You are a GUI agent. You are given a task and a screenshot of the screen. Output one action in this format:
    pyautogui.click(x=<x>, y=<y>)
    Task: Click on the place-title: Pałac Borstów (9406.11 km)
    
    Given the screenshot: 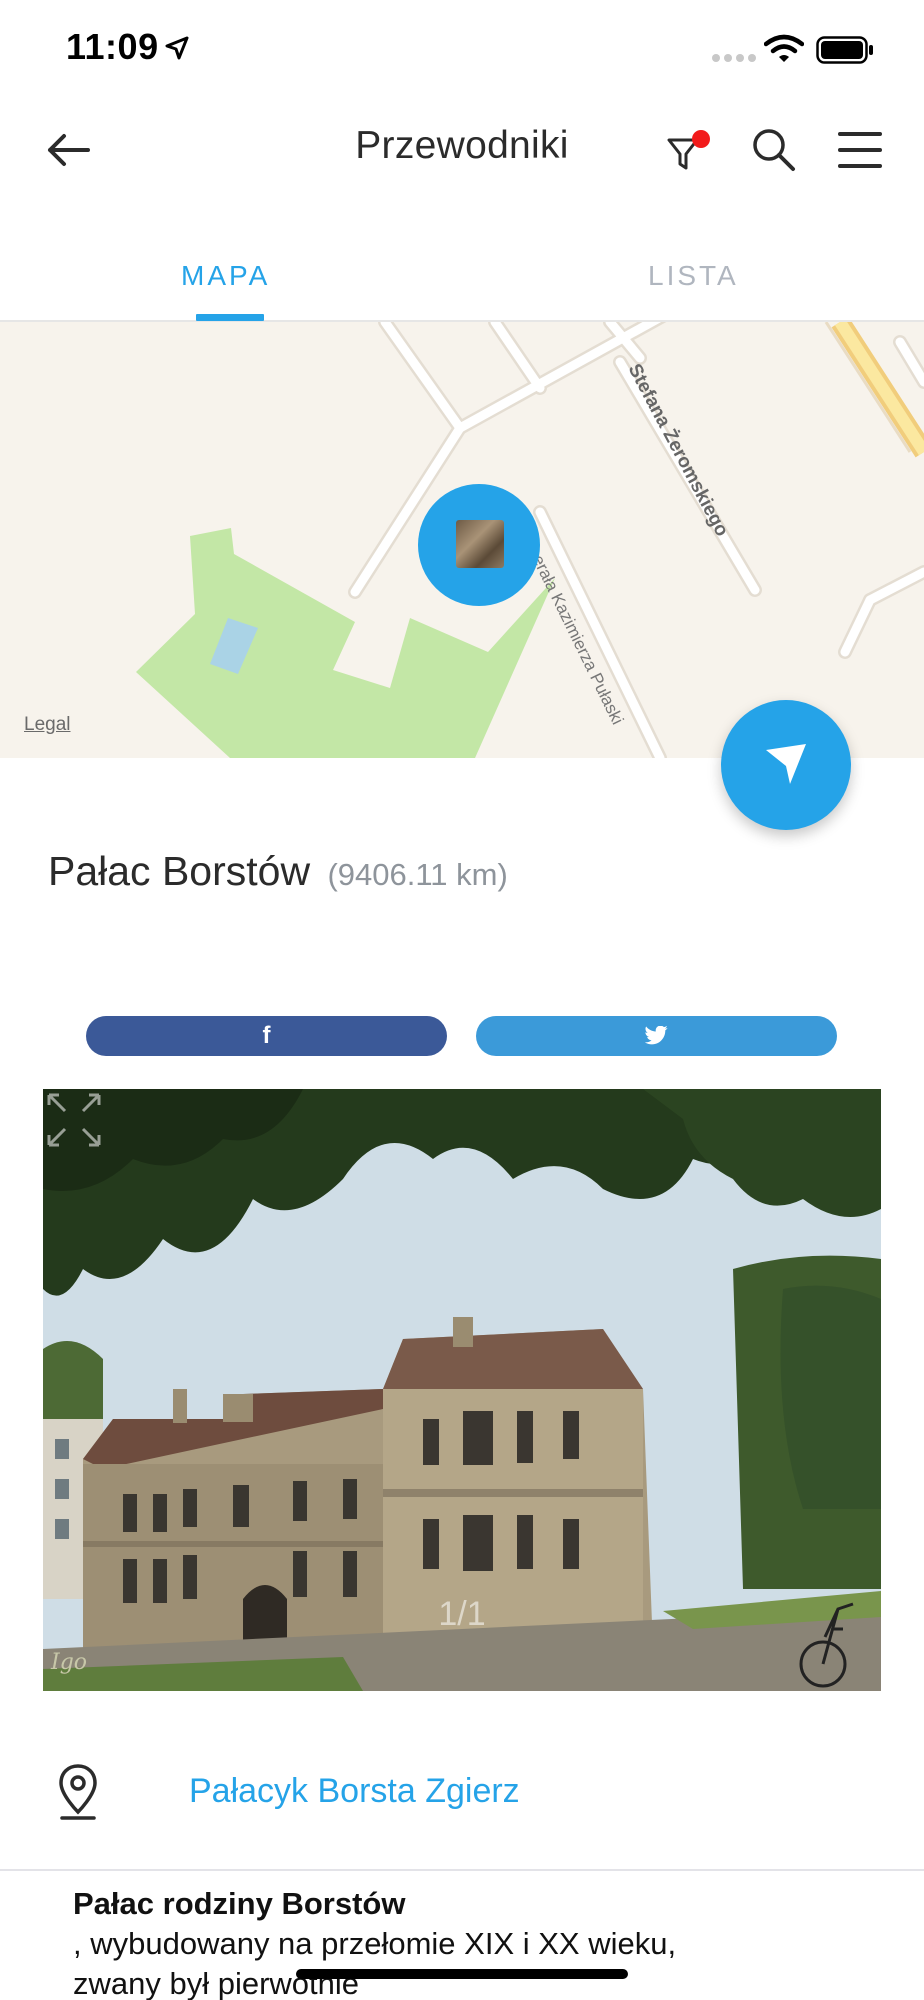 What is the action you would take?
    pyautogui.click(x=278, y=871)
    